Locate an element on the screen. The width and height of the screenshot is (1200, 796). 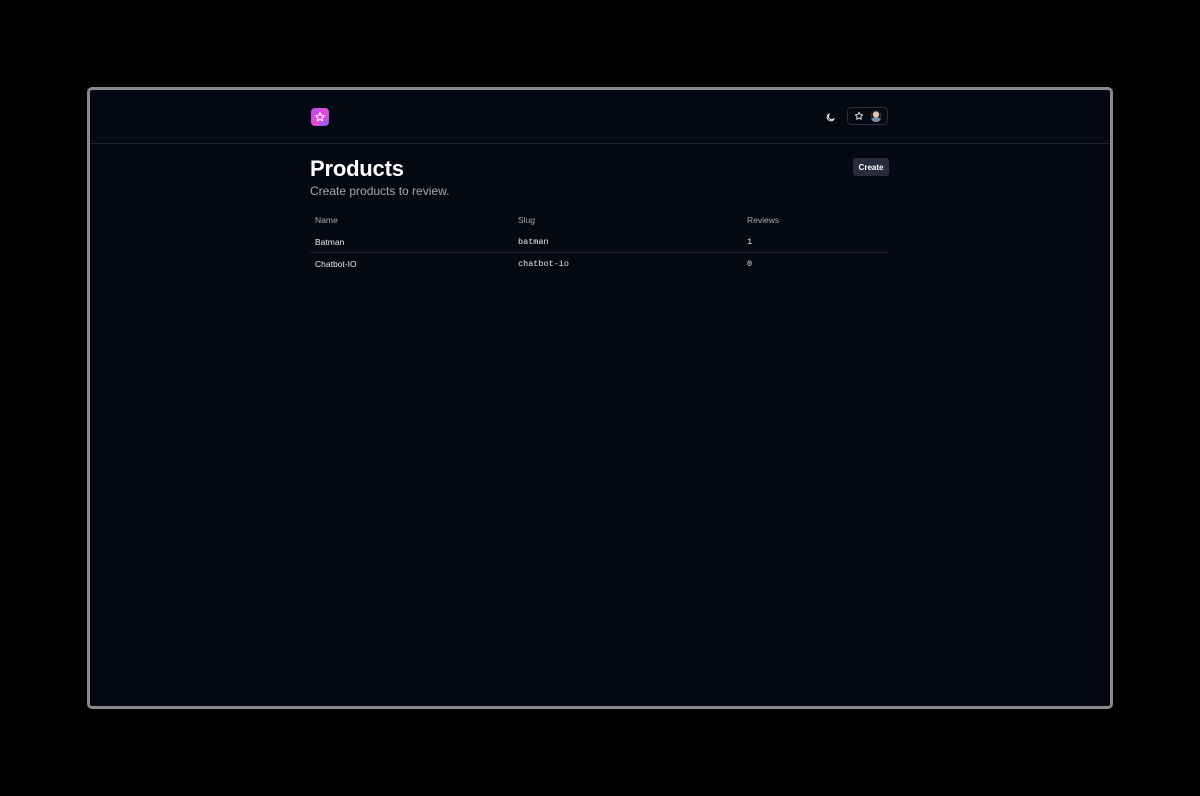
theme-toggle-button is located at coordinates (830, 117).